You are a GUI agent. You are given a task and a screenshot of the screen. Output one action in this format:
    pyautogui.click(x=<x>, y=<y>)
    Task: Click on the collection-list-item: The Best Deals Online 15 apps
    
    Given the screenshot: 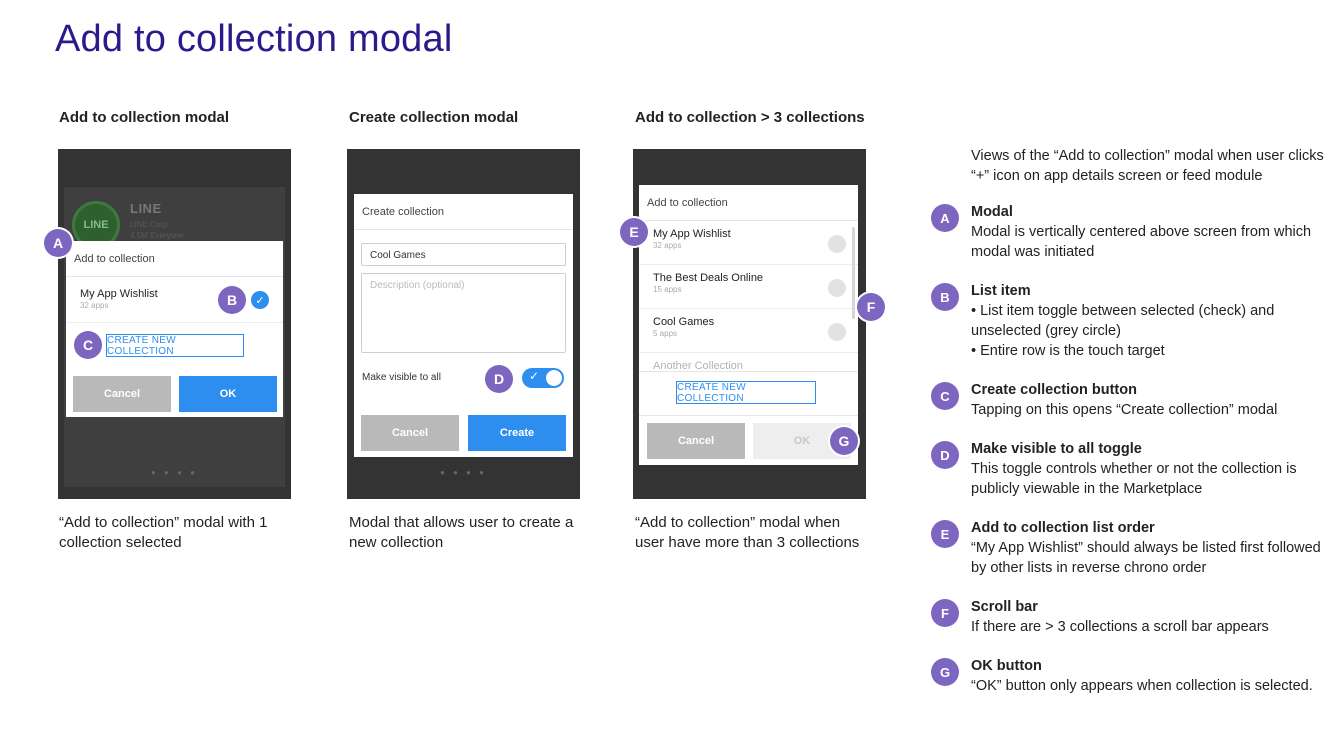 What is the action you would take?
    pyautogui.click(x=748, y=287)
    